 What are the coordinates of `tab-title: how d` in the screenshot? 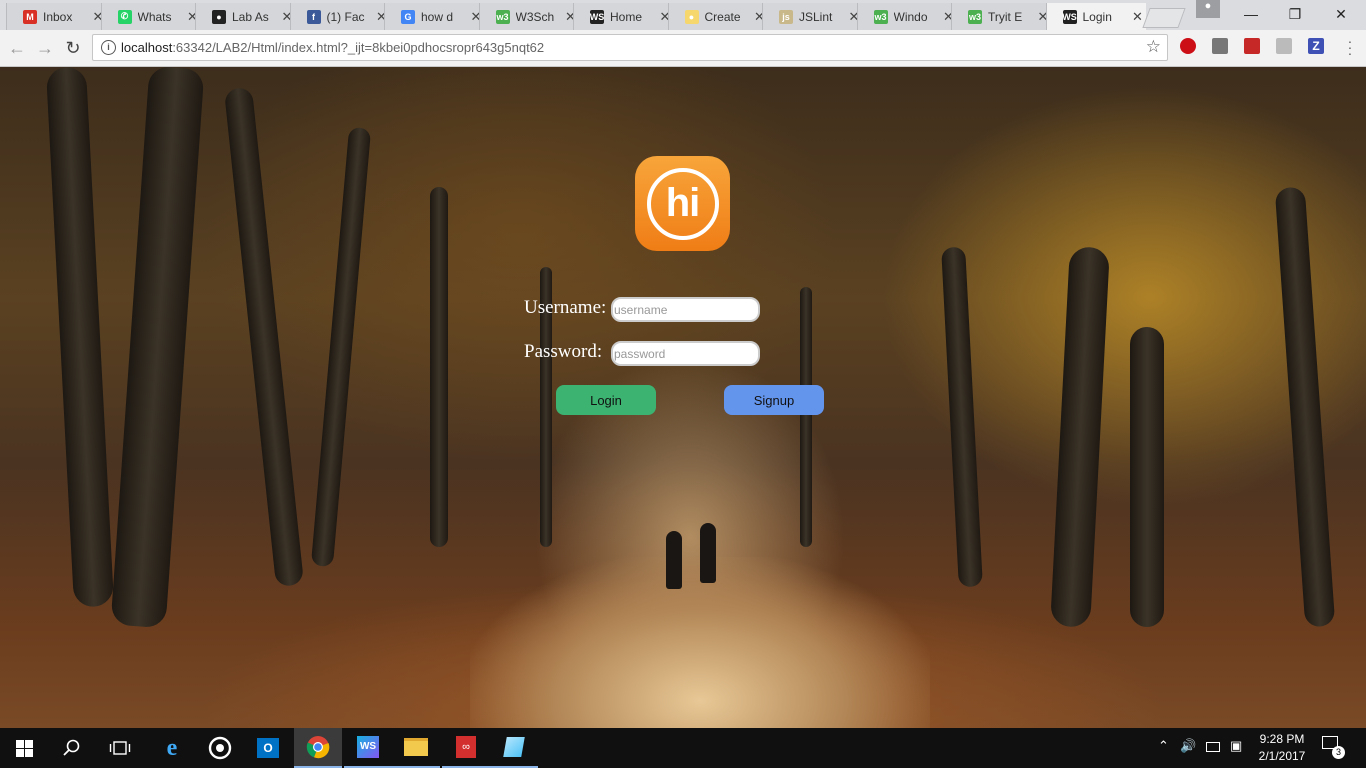 It's located at (437, 16).